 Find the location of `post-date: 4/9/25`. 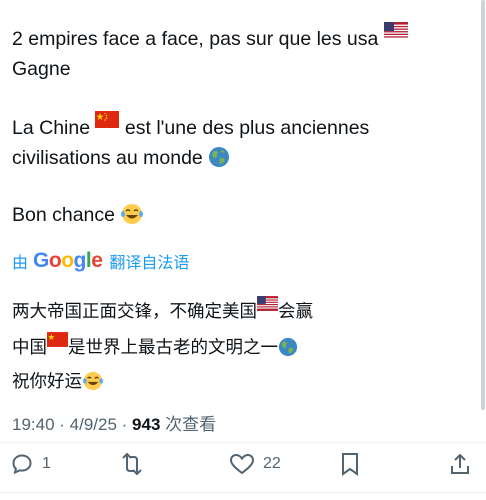

post-date: 4/9/25 is located at coordinates (93, 424).